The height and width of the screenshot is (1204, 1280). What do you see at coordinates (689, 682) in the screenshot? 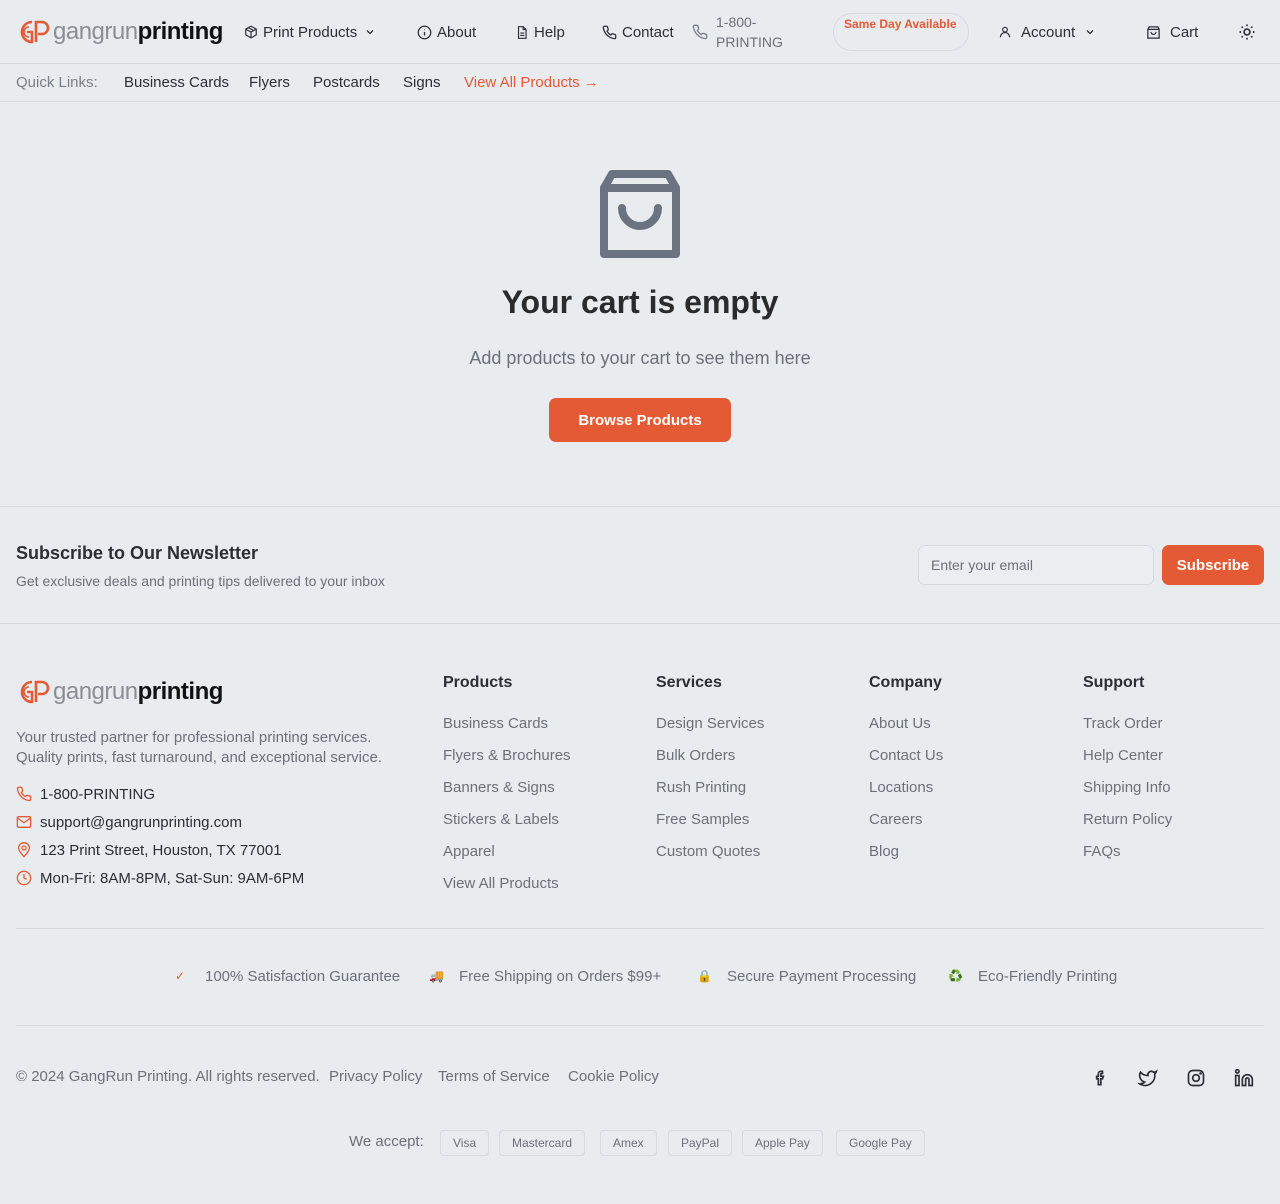
I see `footer-column-title: Services` at bounding box center [689, 682].